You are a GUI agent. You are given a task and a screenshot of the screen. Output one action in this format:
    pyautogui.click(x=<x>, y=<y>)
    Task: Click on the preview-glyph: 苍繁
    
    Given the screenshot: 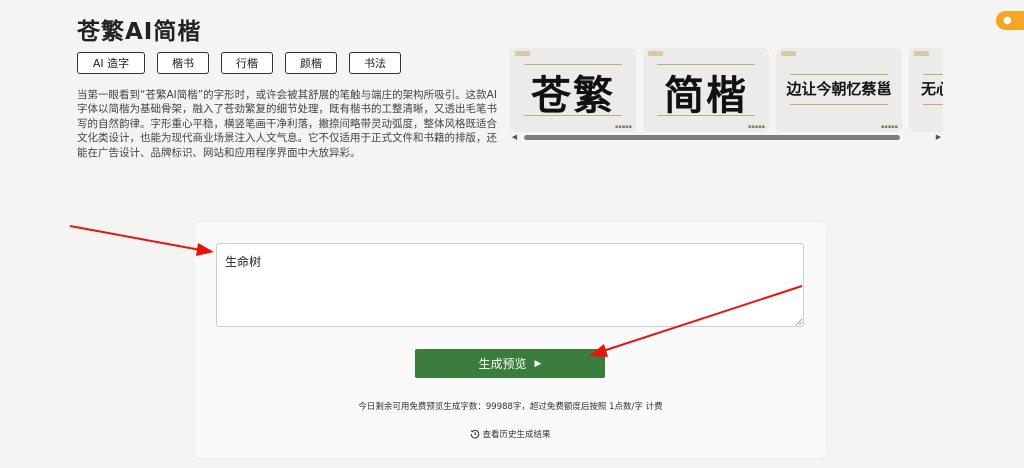 What is the action you would take?
    pyautogui.click(x=573, y=95)
    